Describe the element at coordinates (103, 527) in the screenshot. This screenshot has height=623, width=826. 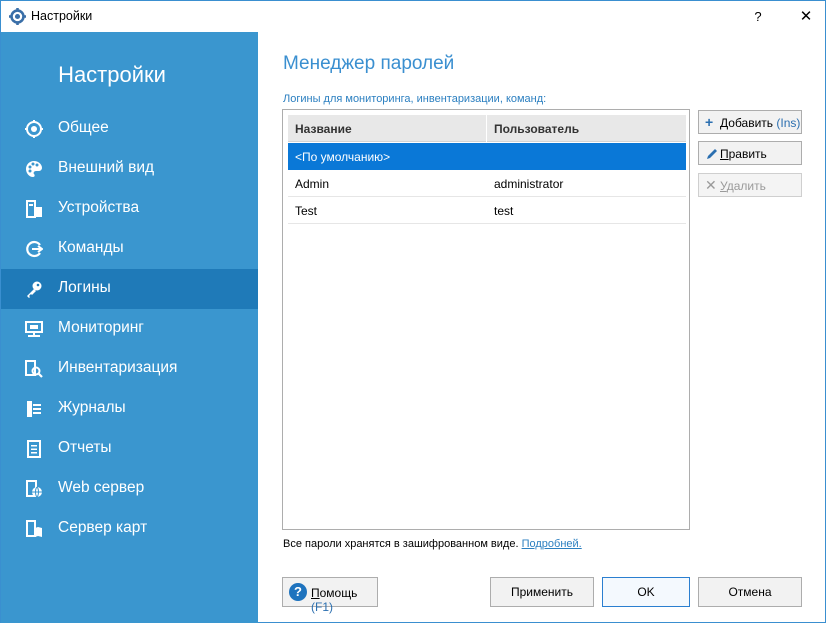
I see `sidebar-item-label: Сервер карт` at that location.